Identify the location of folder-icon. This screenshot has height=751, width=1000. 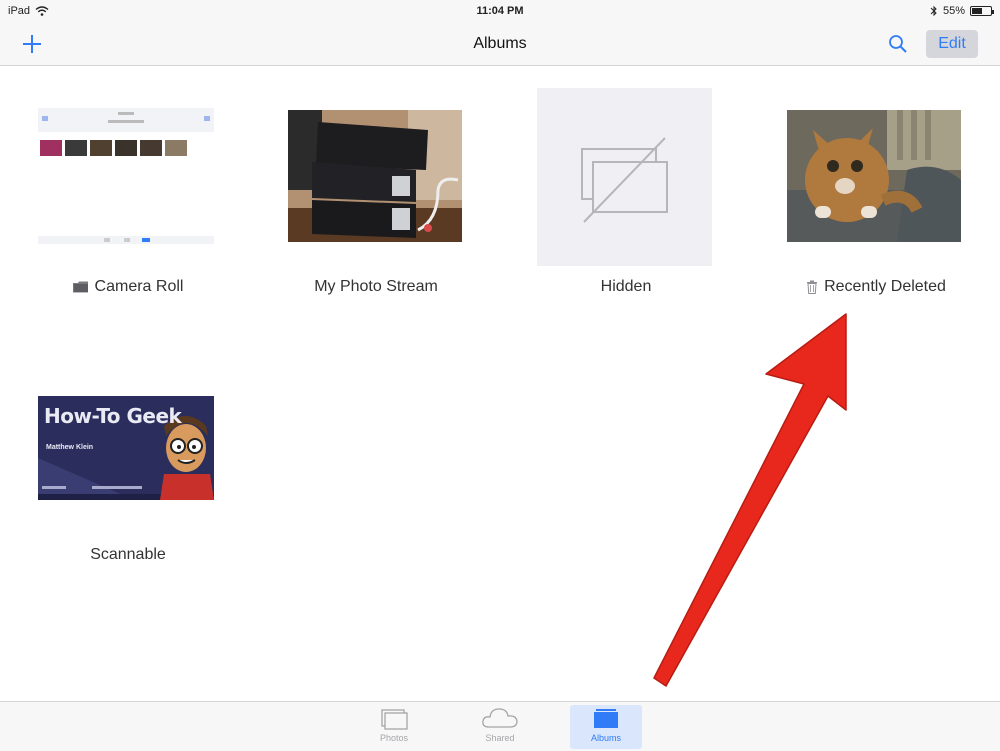
(80, 287).